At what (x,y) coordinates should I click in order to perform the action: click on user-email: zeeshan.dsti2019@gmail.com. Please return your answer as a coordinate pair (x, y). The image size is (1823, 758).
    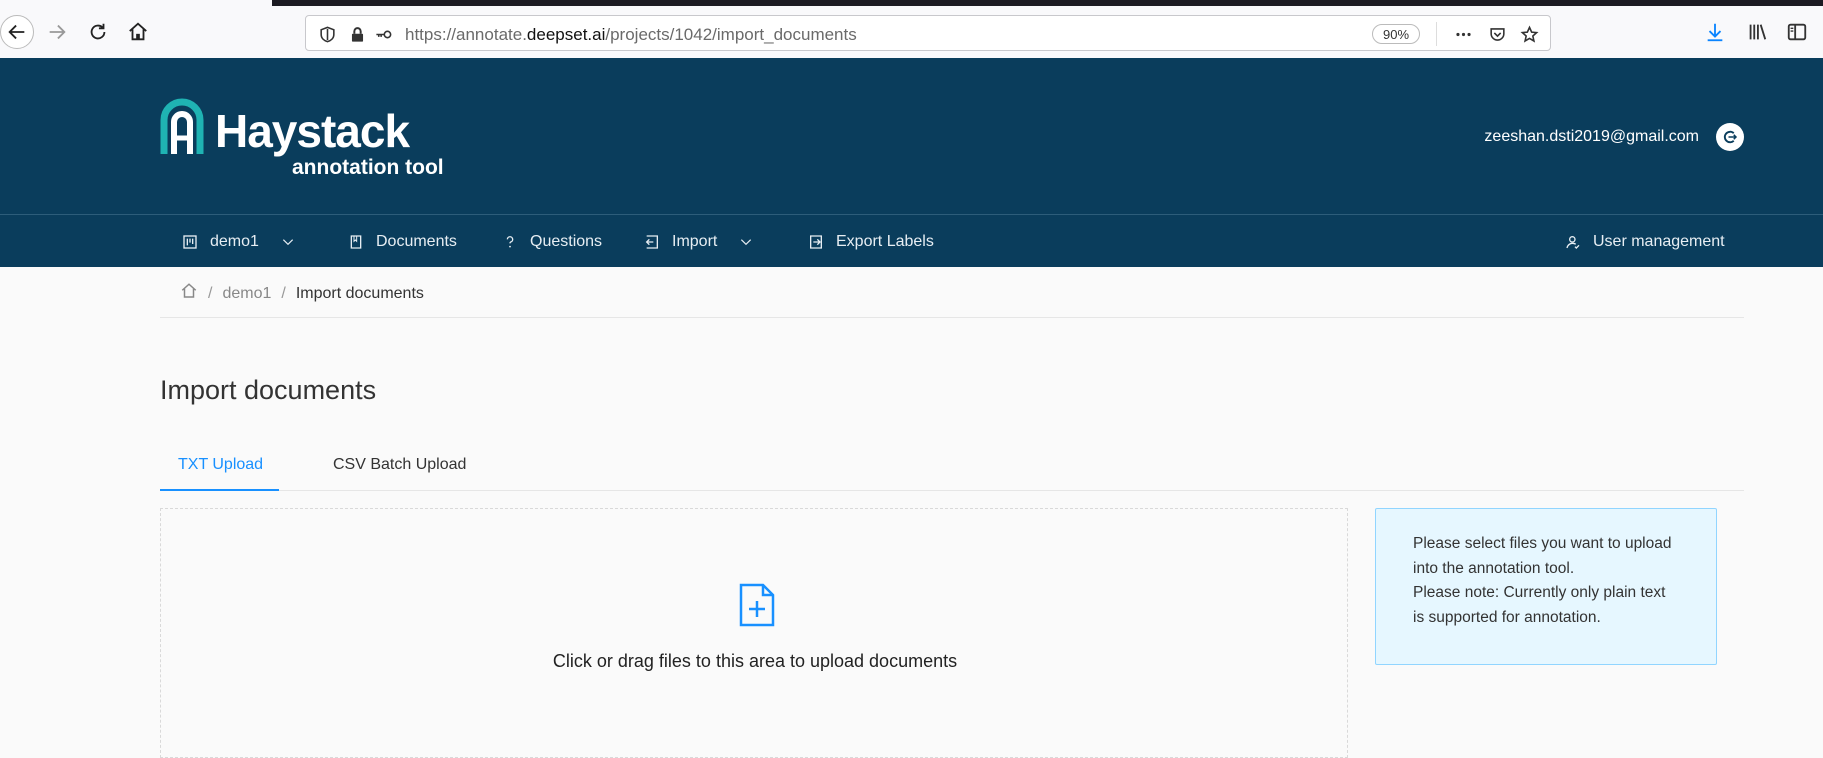
    Looking at the image, I should click on (1591, 136).